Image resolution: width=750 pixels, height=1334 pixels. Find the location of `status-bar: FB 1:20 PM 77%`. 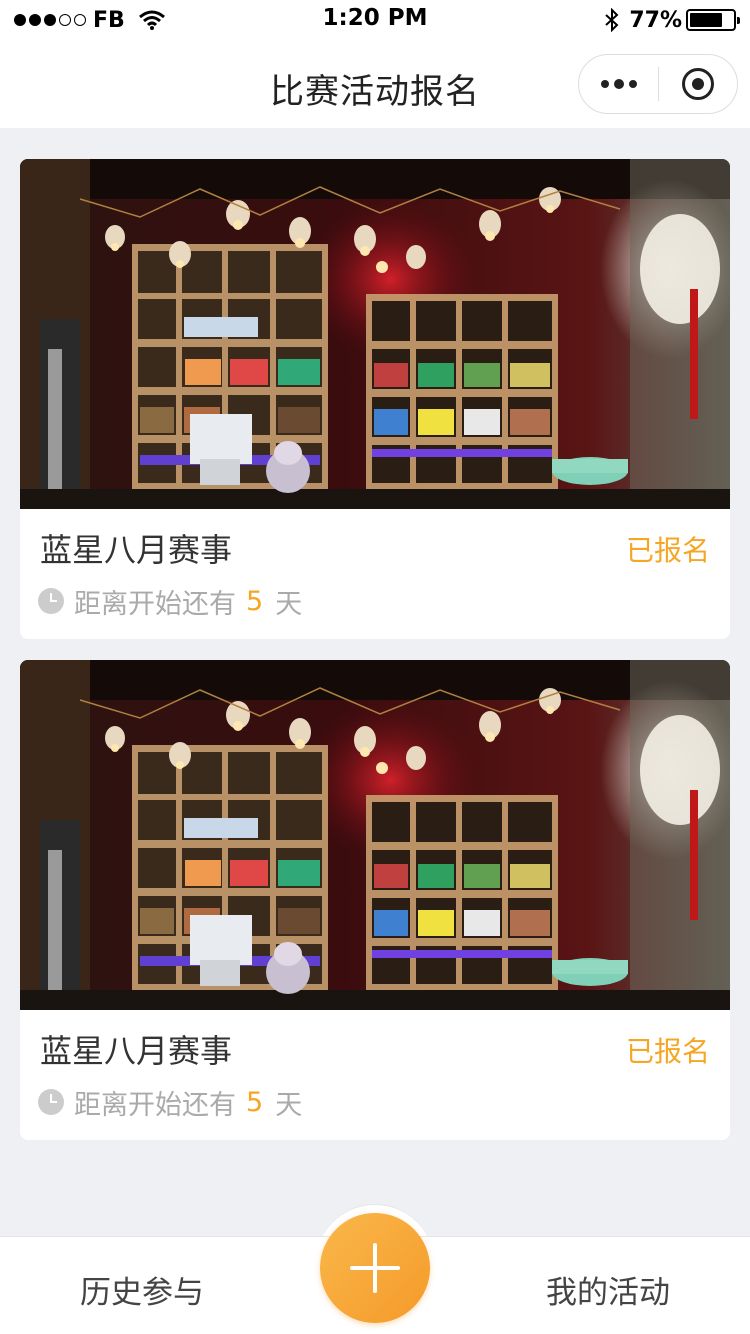

status-bar: FB 1:20 PM 77% is located at coordinates (375, 20).